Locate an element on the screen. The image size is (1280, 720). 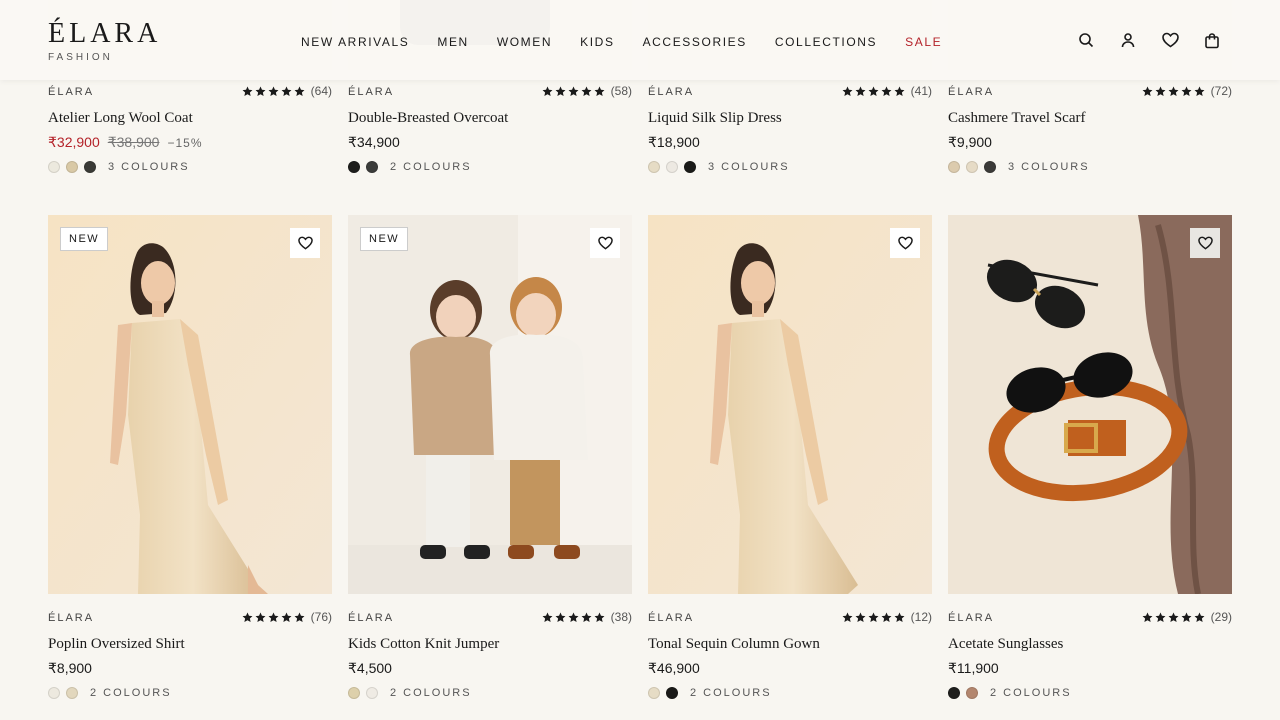
logo-wordmark: ÉLARA is located at coordinates (105, 33).